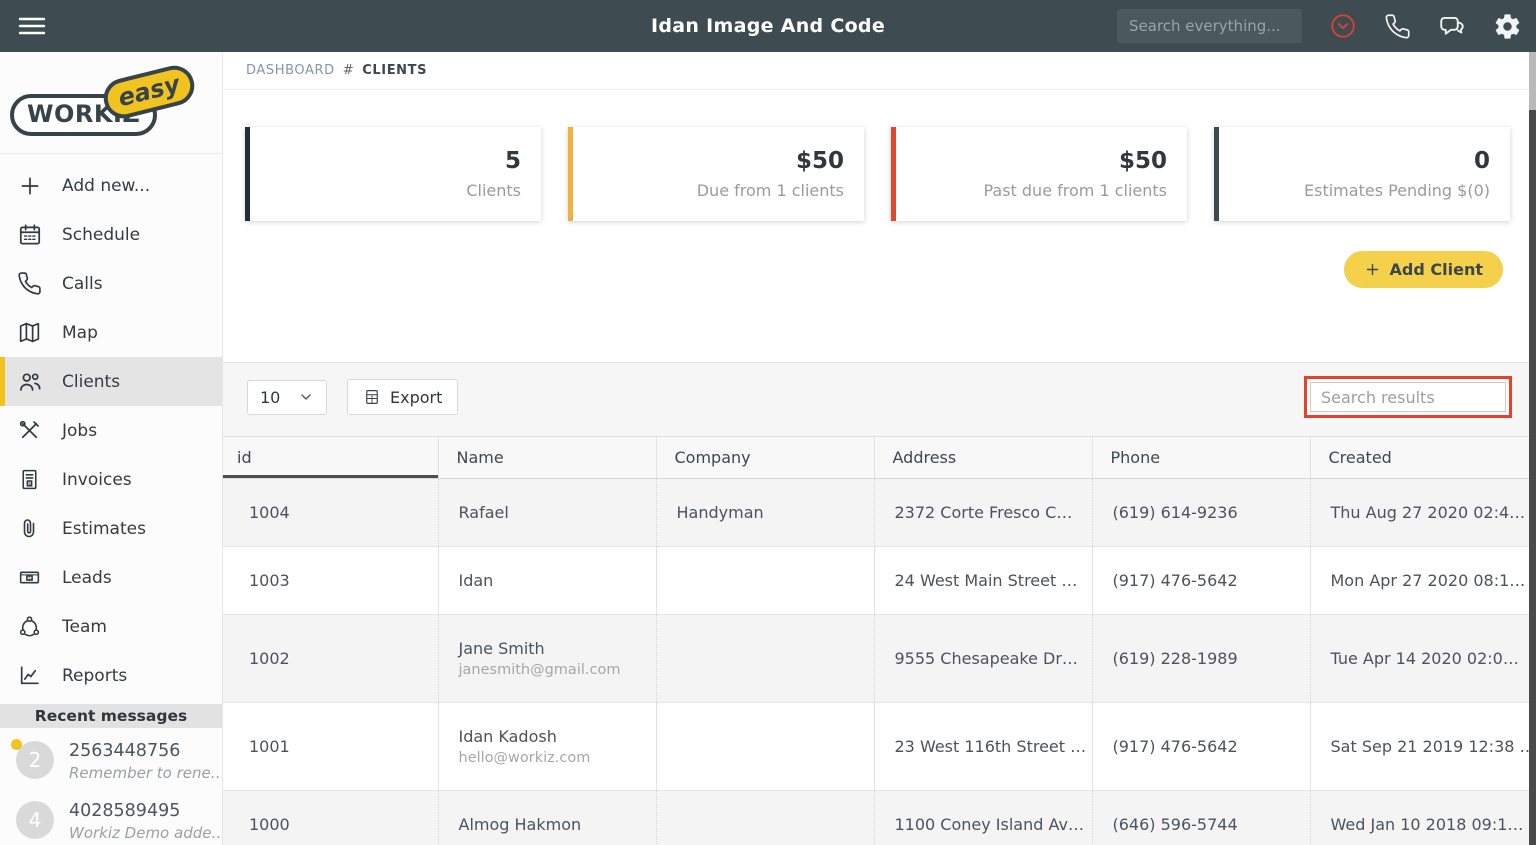  What do you see at coordinates (287, 397) in the screenshot?
I see `page-size-select: 10` at bounding box center [287, 397].